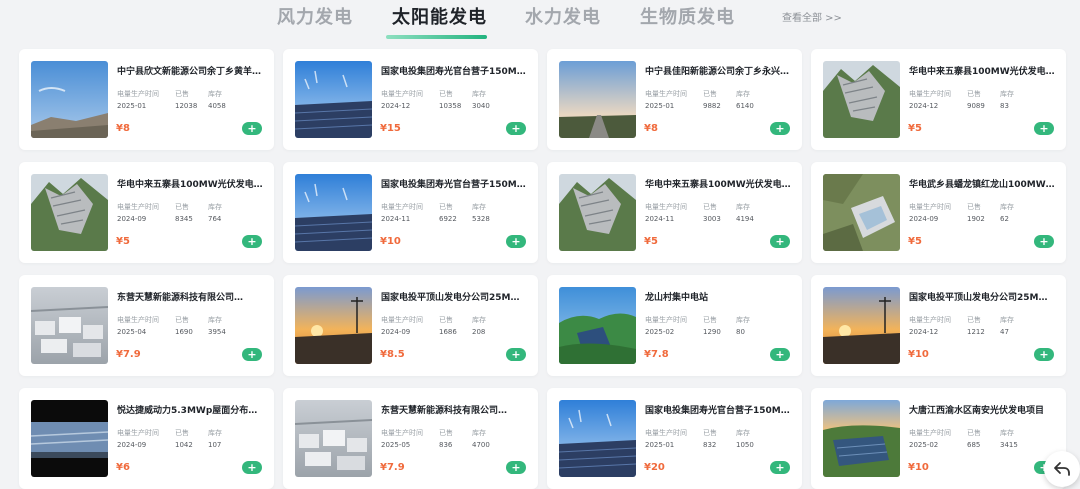  Describe the element at coordinates (563, 16) in the screenshot. I see `tab-hydro-power: 水力发电` at that location.